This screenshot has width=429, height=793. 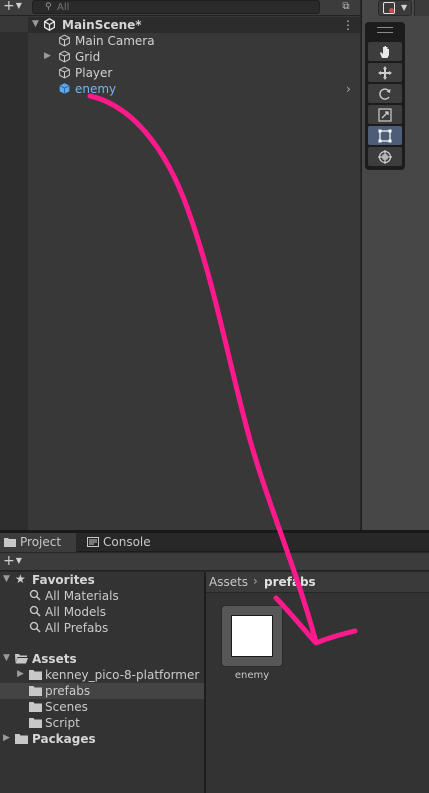 What do you see at coordinates (102, 659) in the screenshot?
I see `tree-item-assets: ▼ Assets` at bounding box center [102, 659].